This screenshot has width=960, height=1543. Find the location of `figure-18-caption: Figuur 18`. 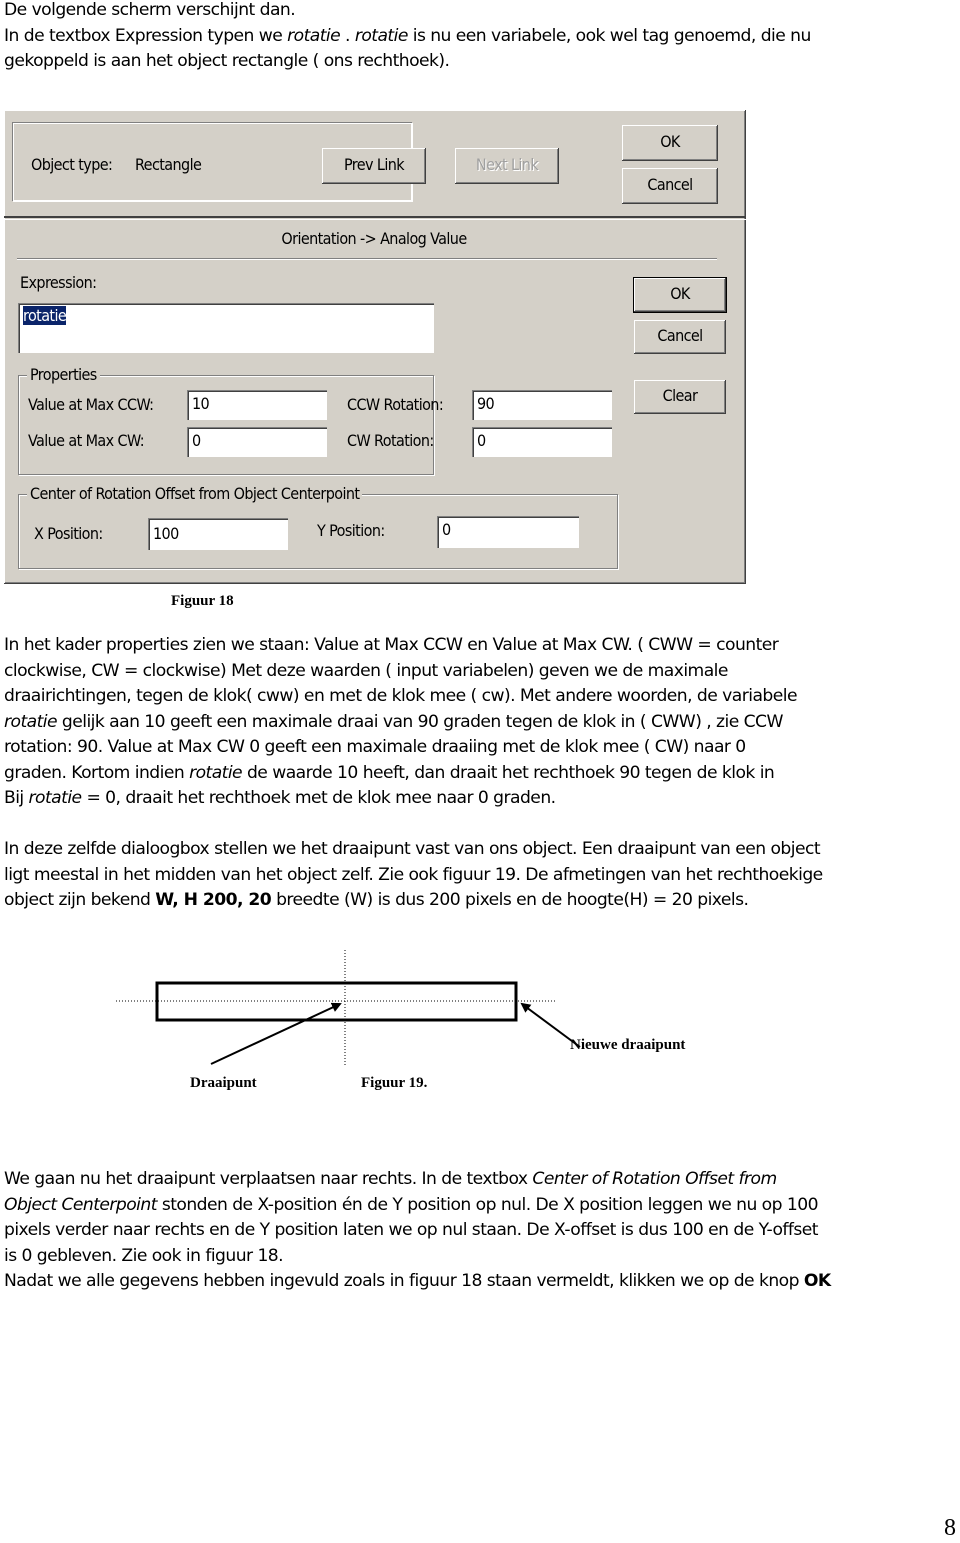

figure-18-caption: Figuur 18 is located at coordinates (202, 601).